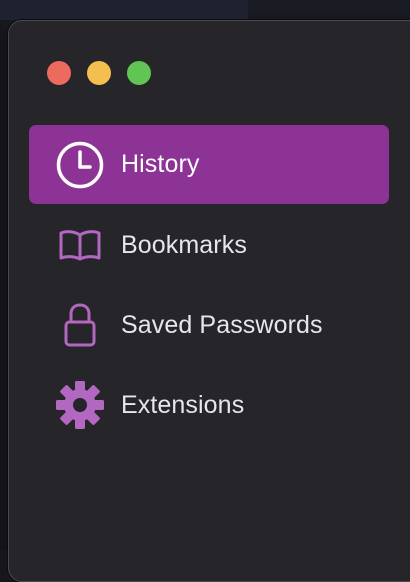  Describe the element at coordinates (183, 404) in the screenshot. I see `sidebar-item-label: Extensions` at that location.